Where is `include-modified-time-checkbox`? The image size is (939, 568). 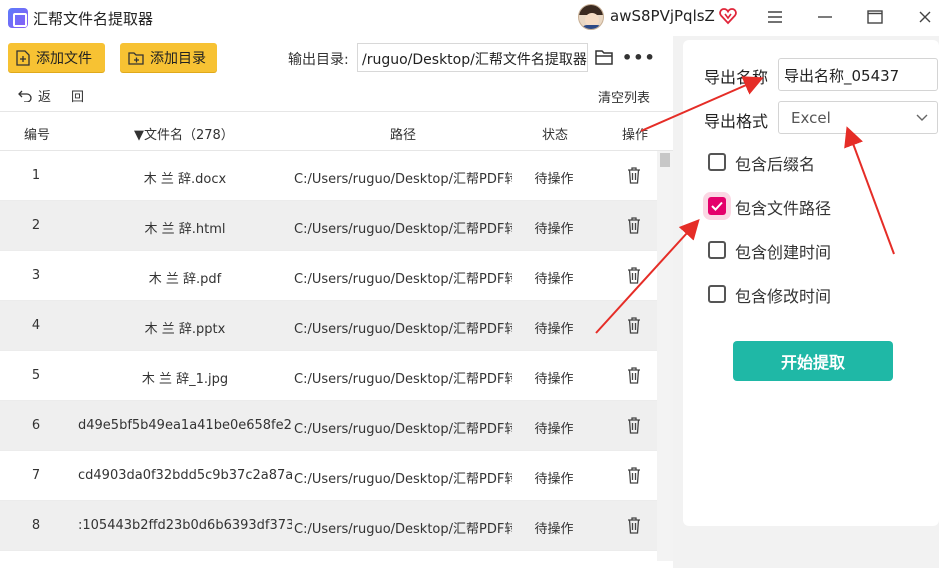
include-modified-time-checkbox is located at coordinates (717, 294).